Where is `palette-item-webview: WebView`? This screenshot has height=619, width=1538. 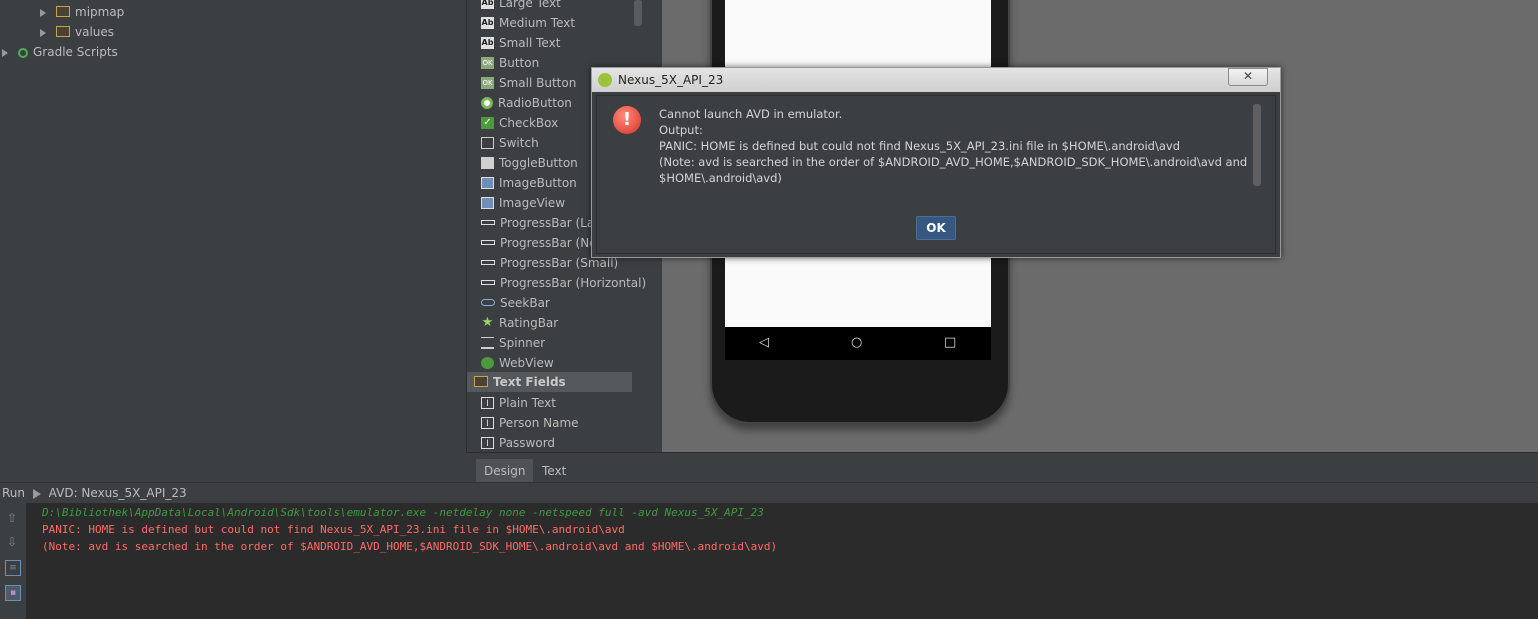
palette-item-webview: WebView is located at coordinates (517, 363).